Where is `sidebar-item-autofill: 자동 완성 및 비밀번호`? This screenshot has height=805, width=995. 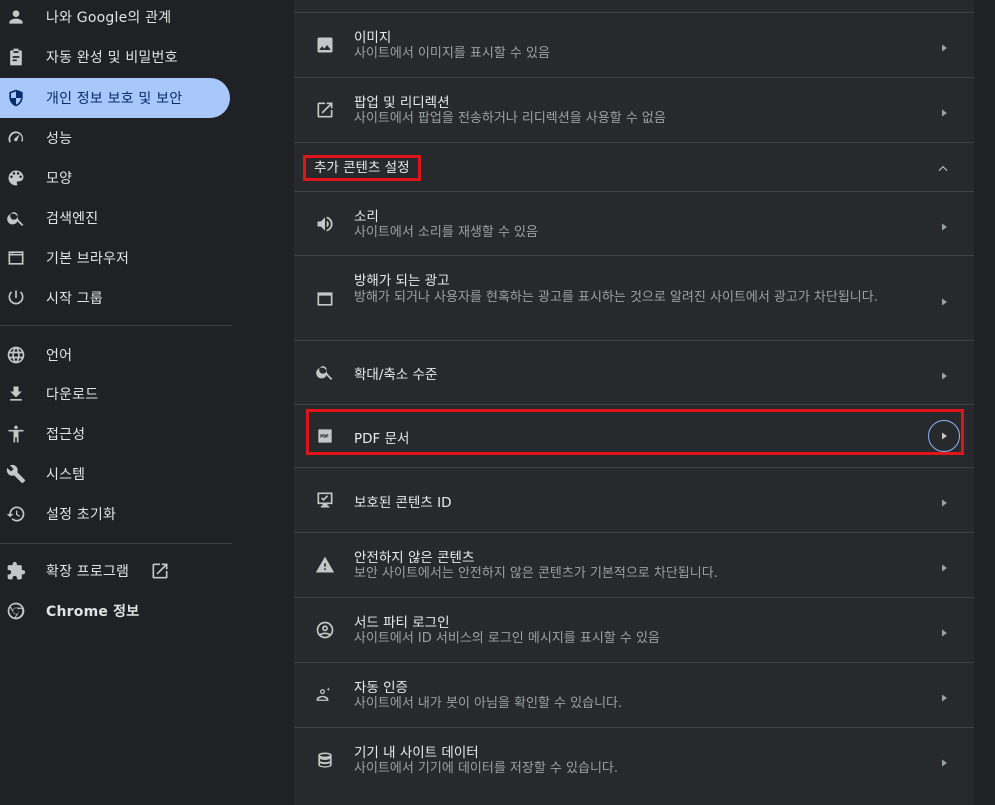 sidebar-item-autofill: 자동 완성 및 비밀번호 is located at coordinates (115, 57).